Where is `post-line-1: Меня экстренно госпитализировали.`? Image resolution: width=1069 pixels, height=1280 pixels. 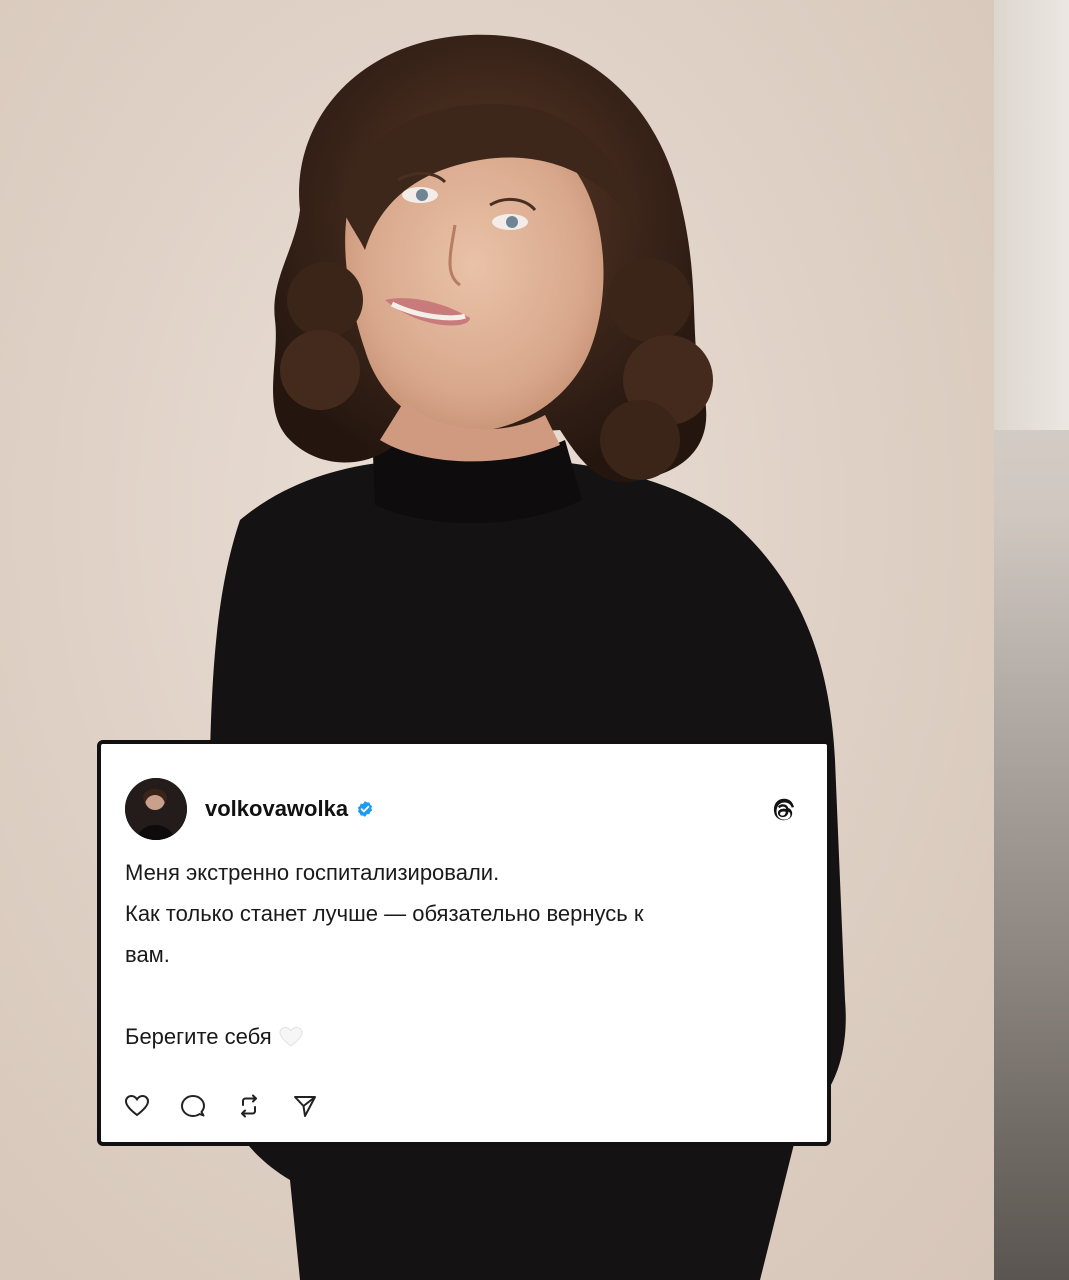 post-line-1: Меня экстренно госпитализировали. is located at coordinates (312, 872).